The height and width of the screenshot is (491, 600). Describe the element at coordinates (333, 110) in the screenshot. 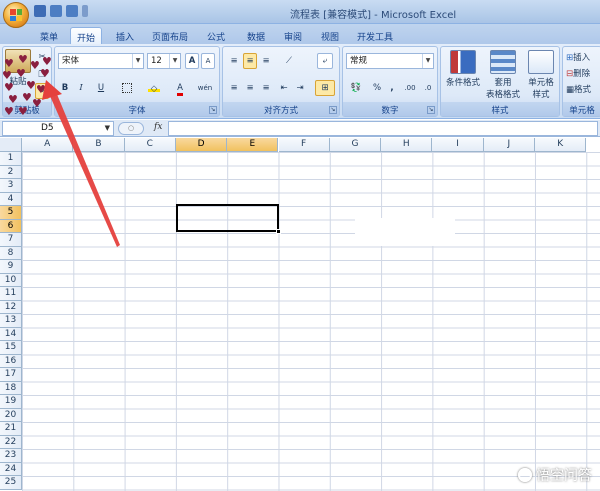

I see `alignment-dialog-launcher: ↘` at that location.